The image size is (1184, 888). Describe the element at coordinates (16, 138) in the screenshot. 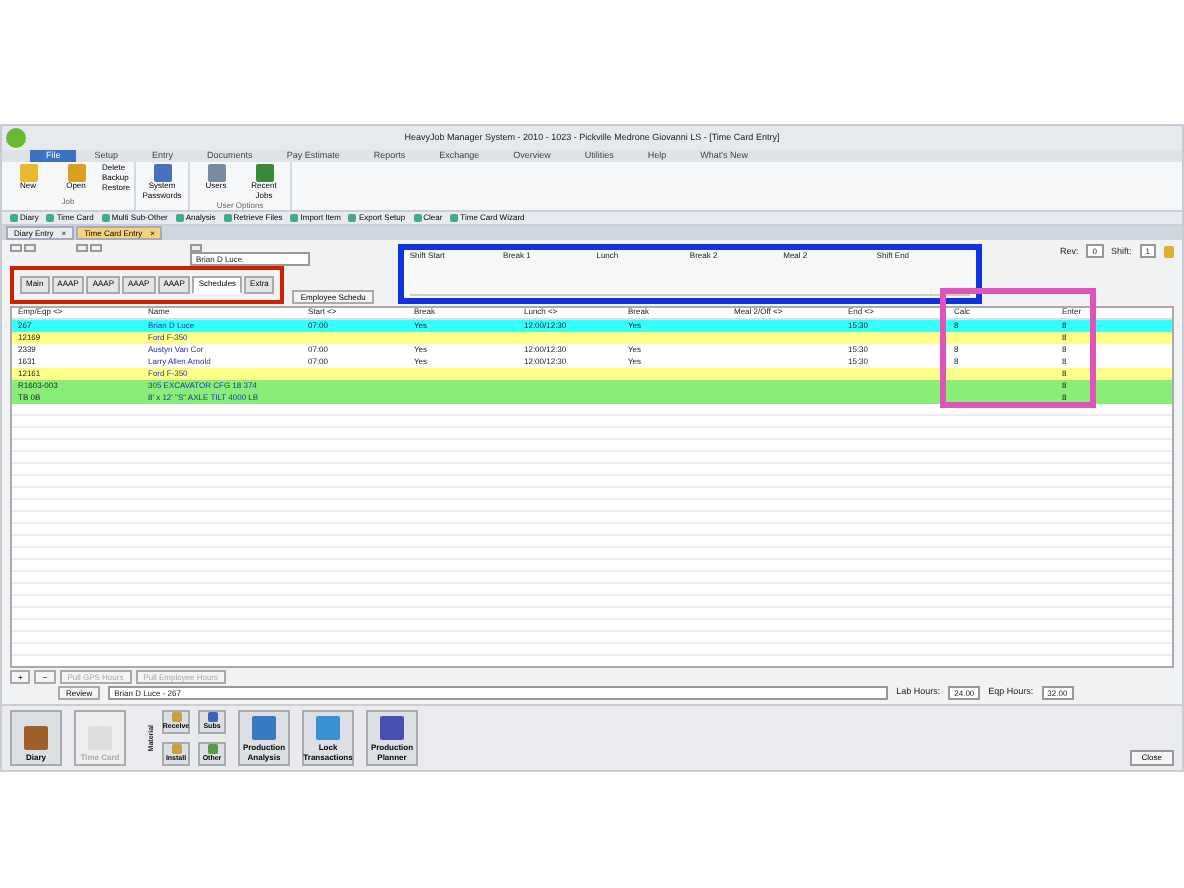

I see `logo-icon` at that location.